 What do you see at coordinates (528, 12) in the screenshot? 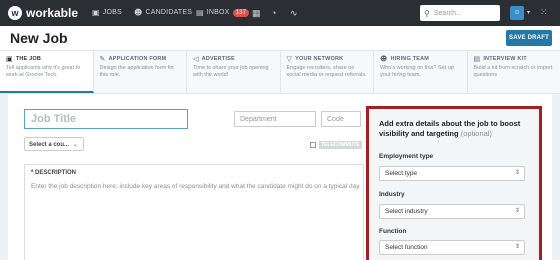
I see `chevron-down-icon: ▾` at bounding box center [528, 12].